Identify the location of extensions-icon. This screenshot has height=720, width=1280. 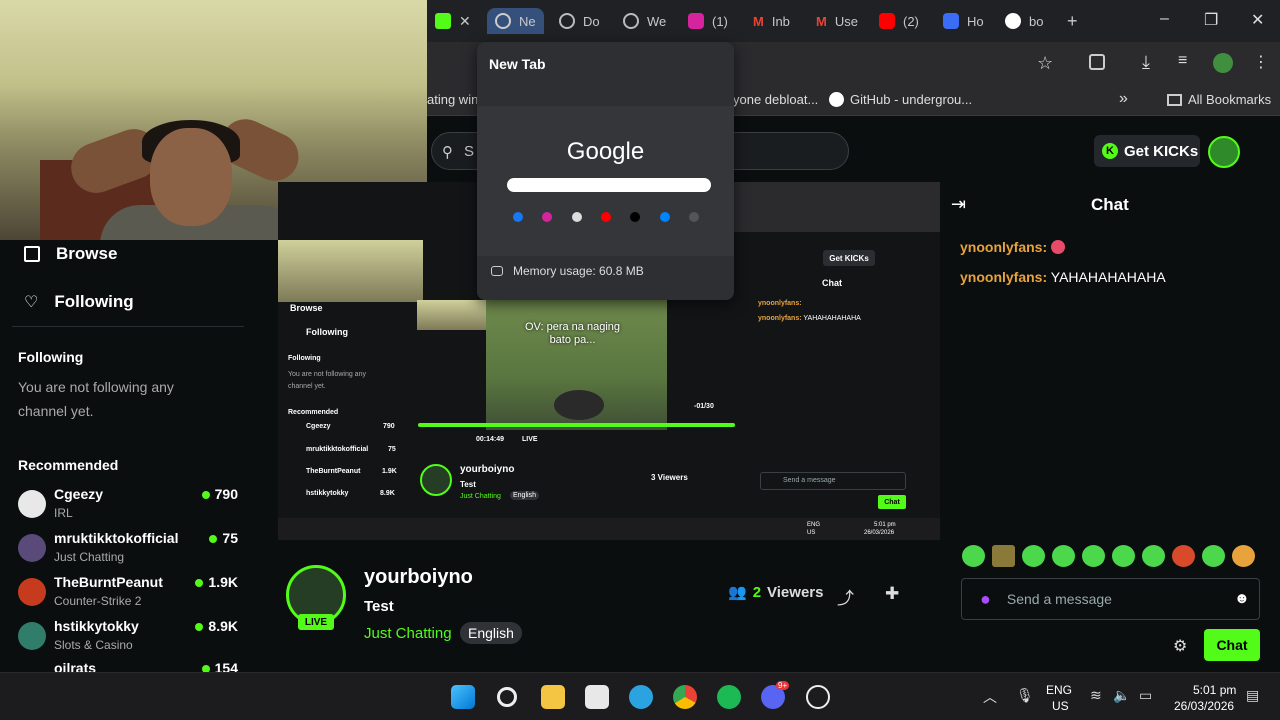
(1097, 62).